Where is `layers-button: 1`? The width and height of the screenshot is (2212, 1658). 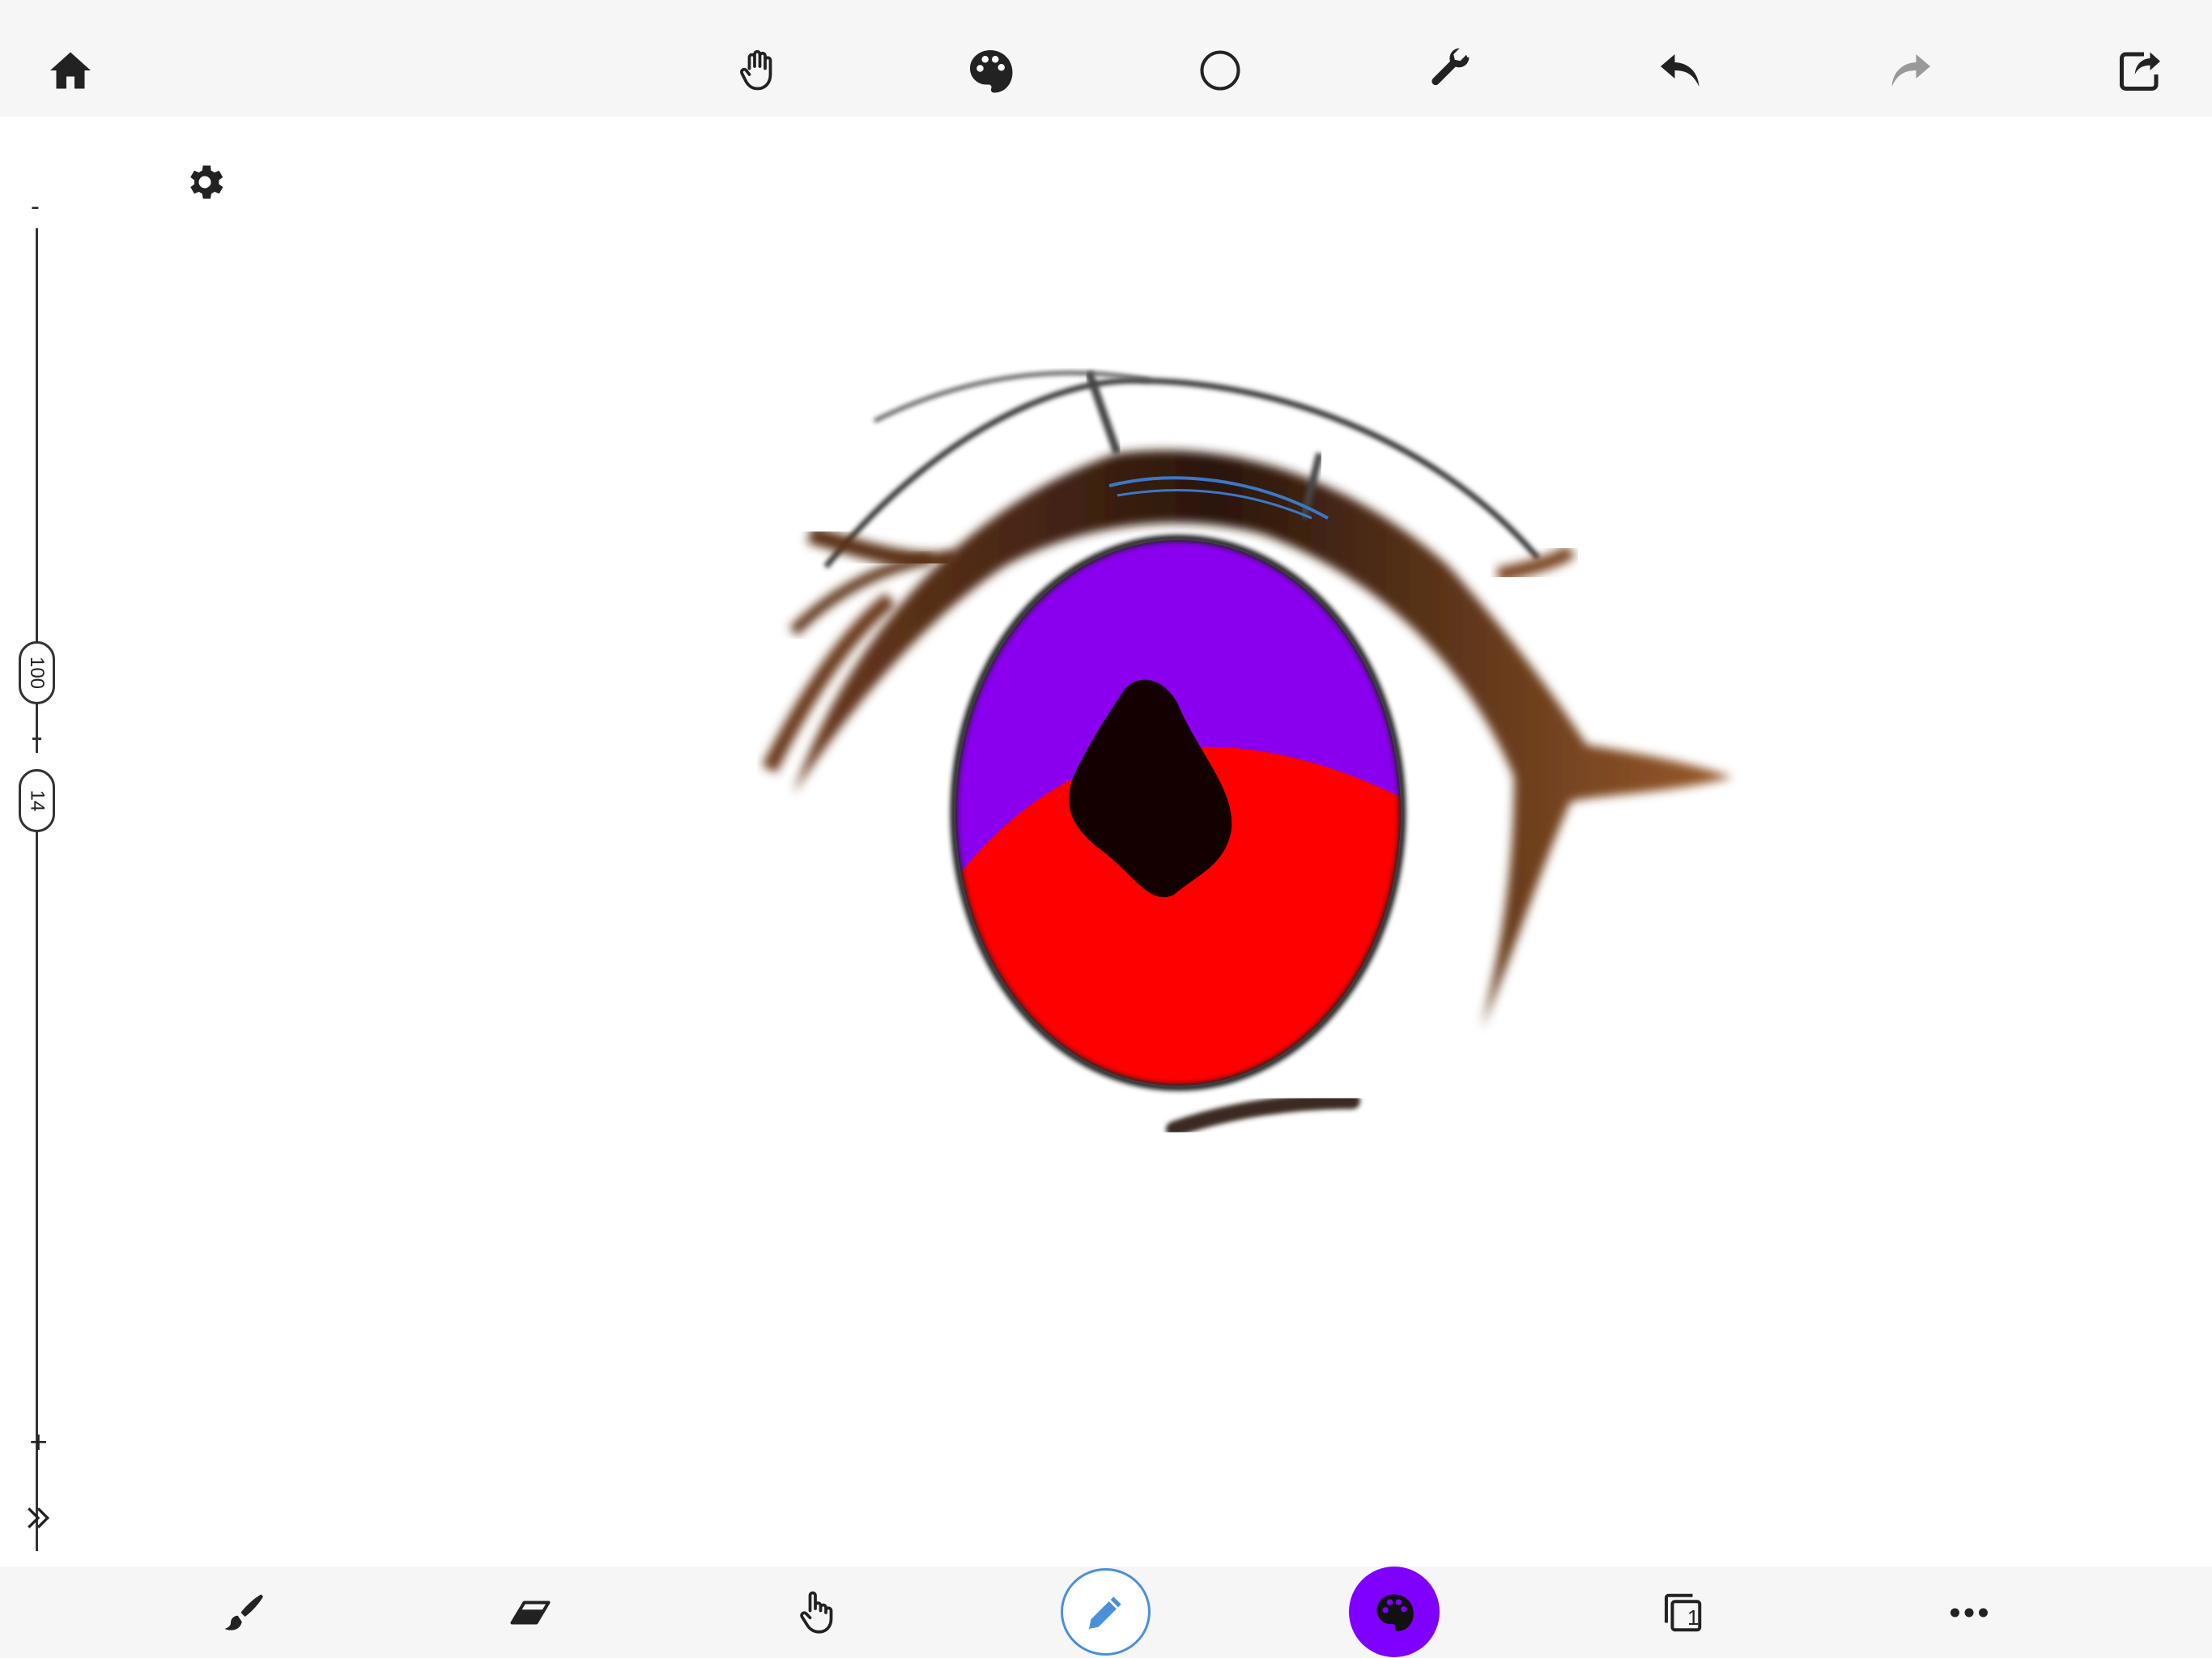
layers-button: 1 is located at coordinates (1682, 1612).